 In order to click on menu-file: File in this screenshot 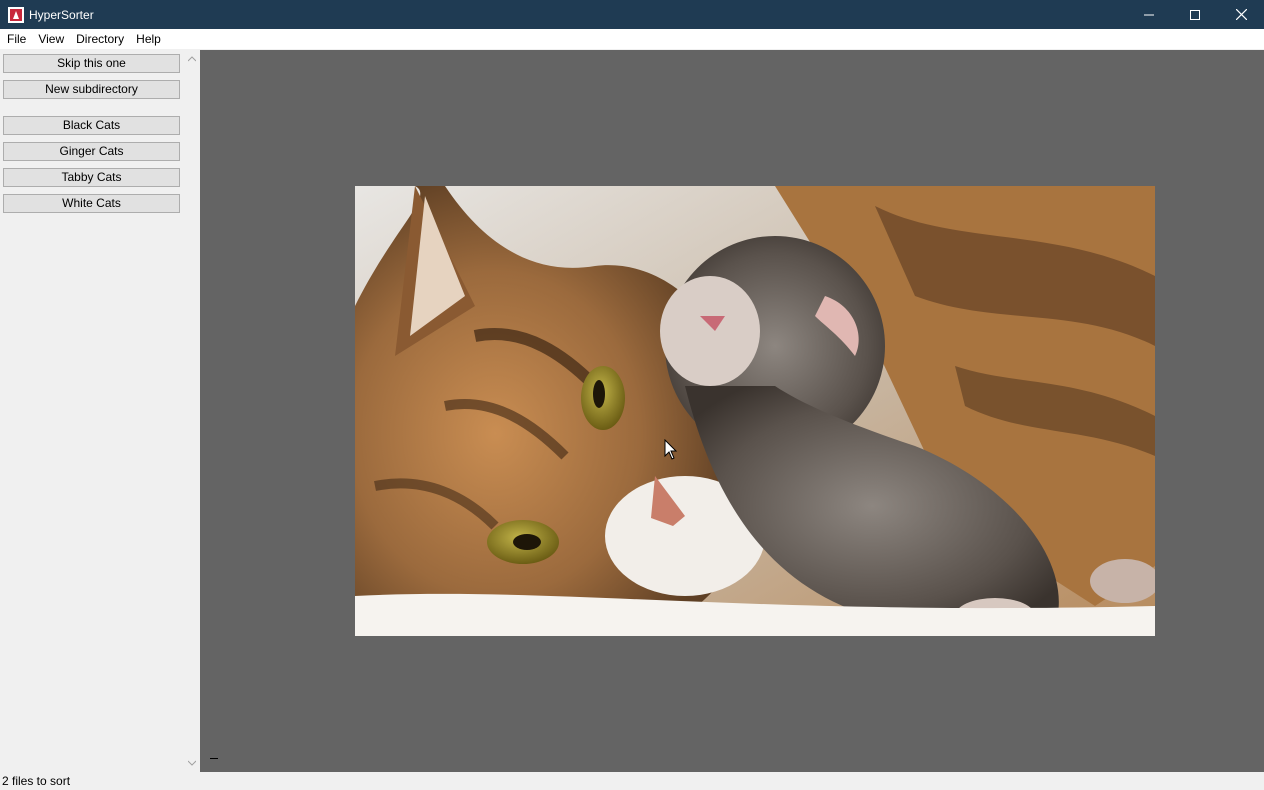, I will do `click(16, 39)`.